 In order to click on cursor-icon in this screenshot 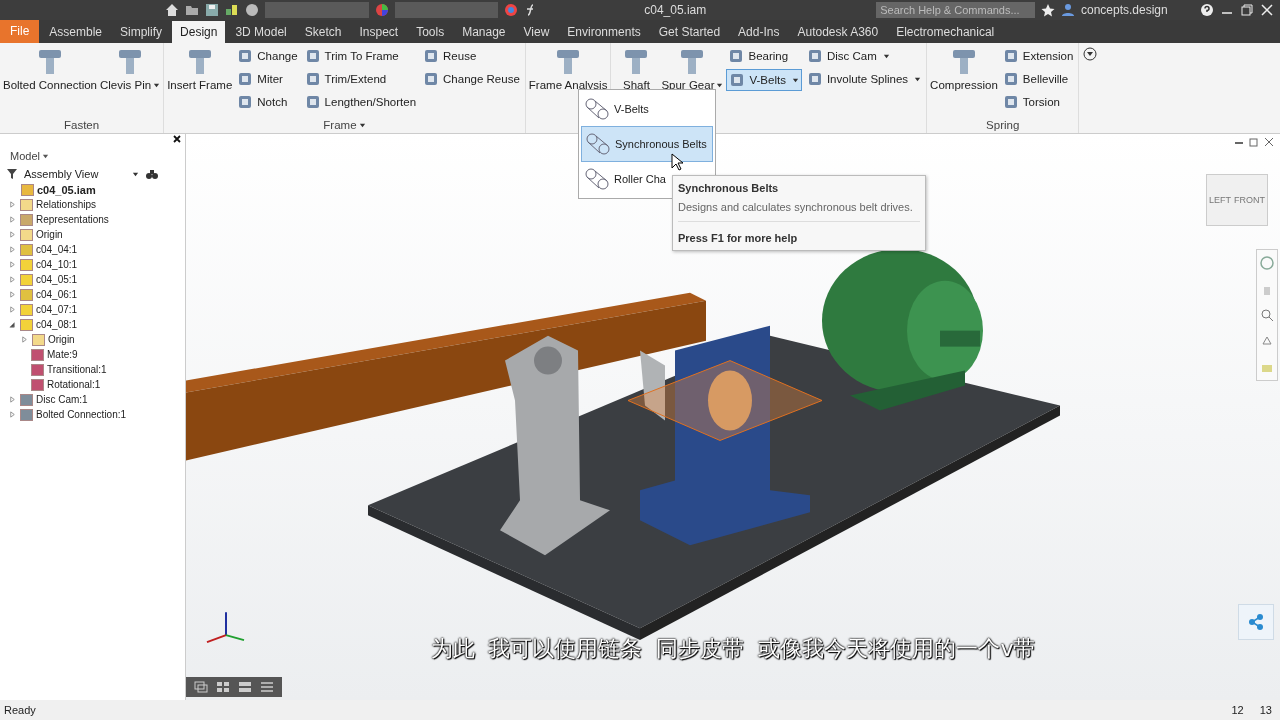, I will do `click(677, 162)`.